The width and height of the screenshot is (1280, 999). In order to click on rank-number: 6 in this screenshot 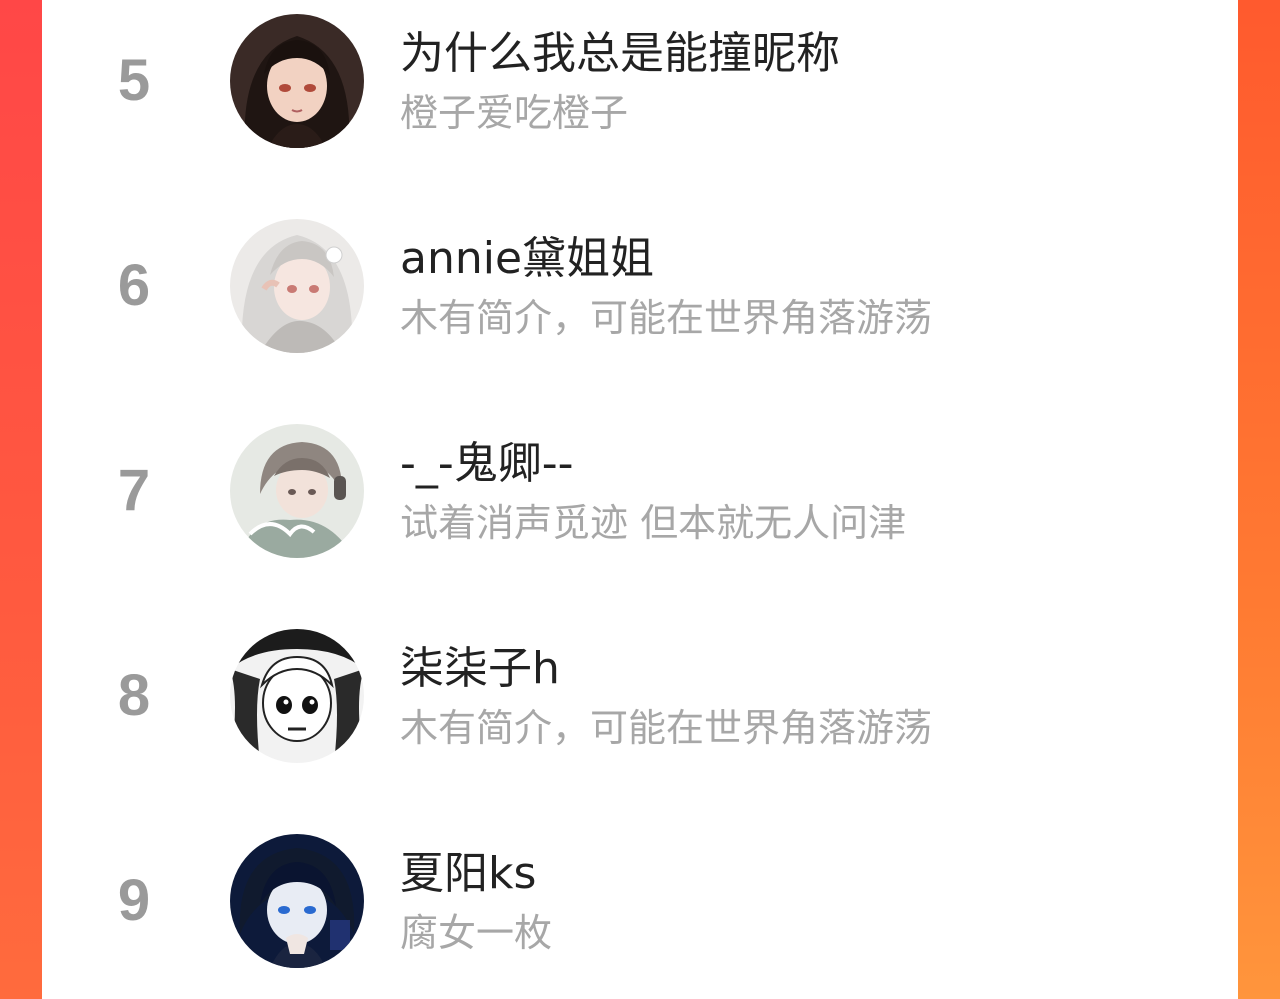, I will do `click(134, 285)`.